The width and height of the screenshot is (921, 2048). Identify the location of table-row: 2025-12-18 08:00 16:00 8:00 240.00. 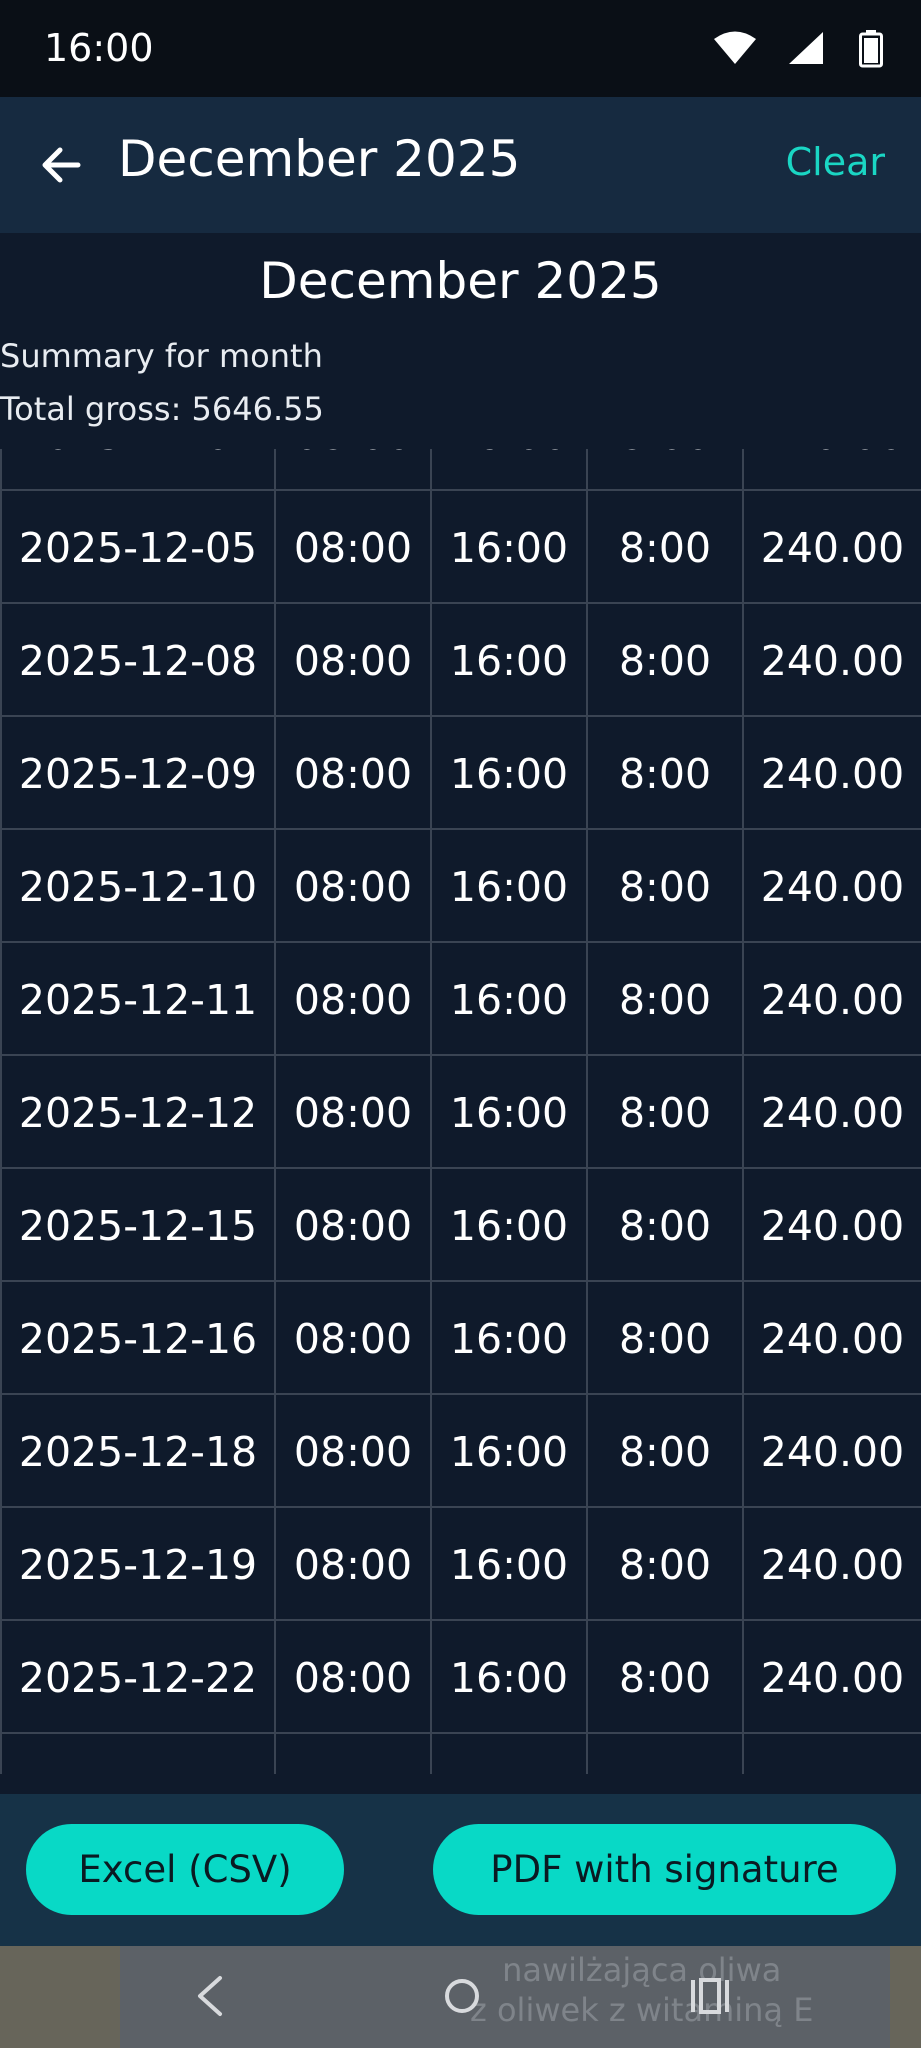
(460, 1451).